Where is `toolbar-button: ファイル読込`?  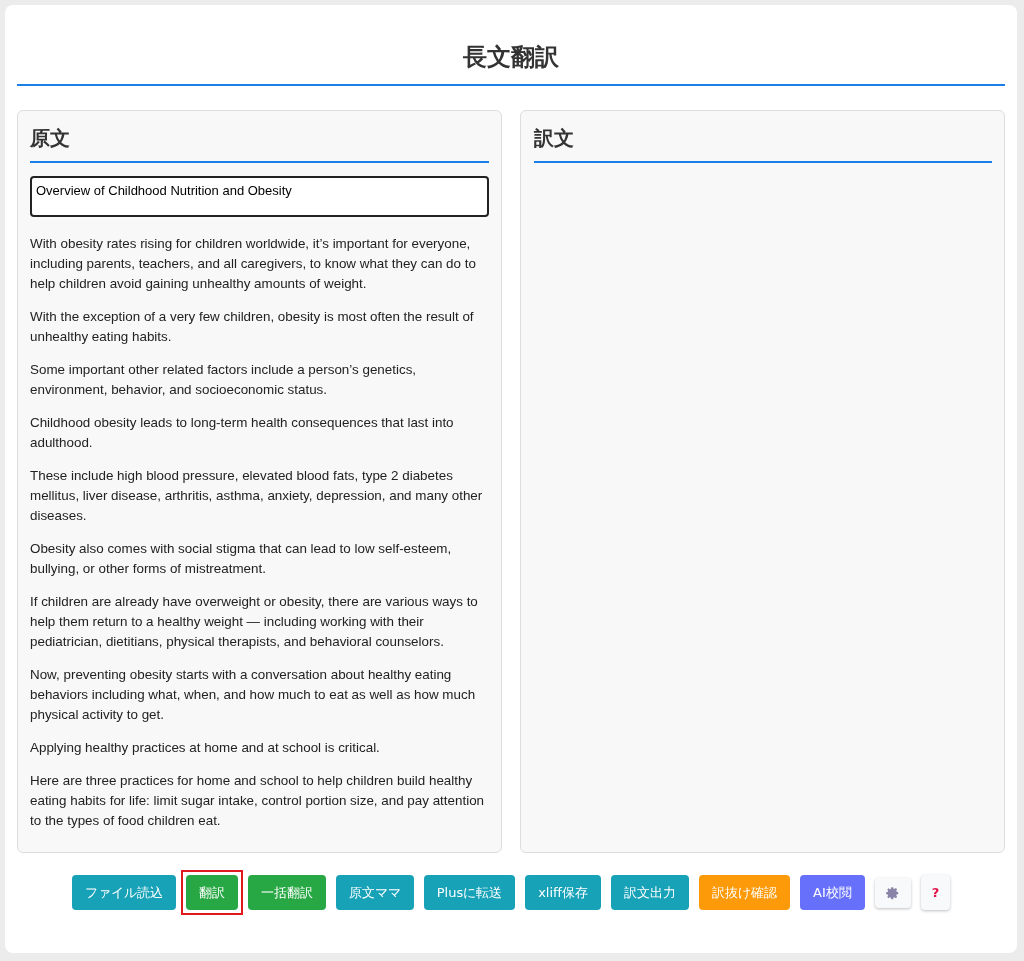 toolbar-button: ファイル読込 is located at coordinates (123, 892).